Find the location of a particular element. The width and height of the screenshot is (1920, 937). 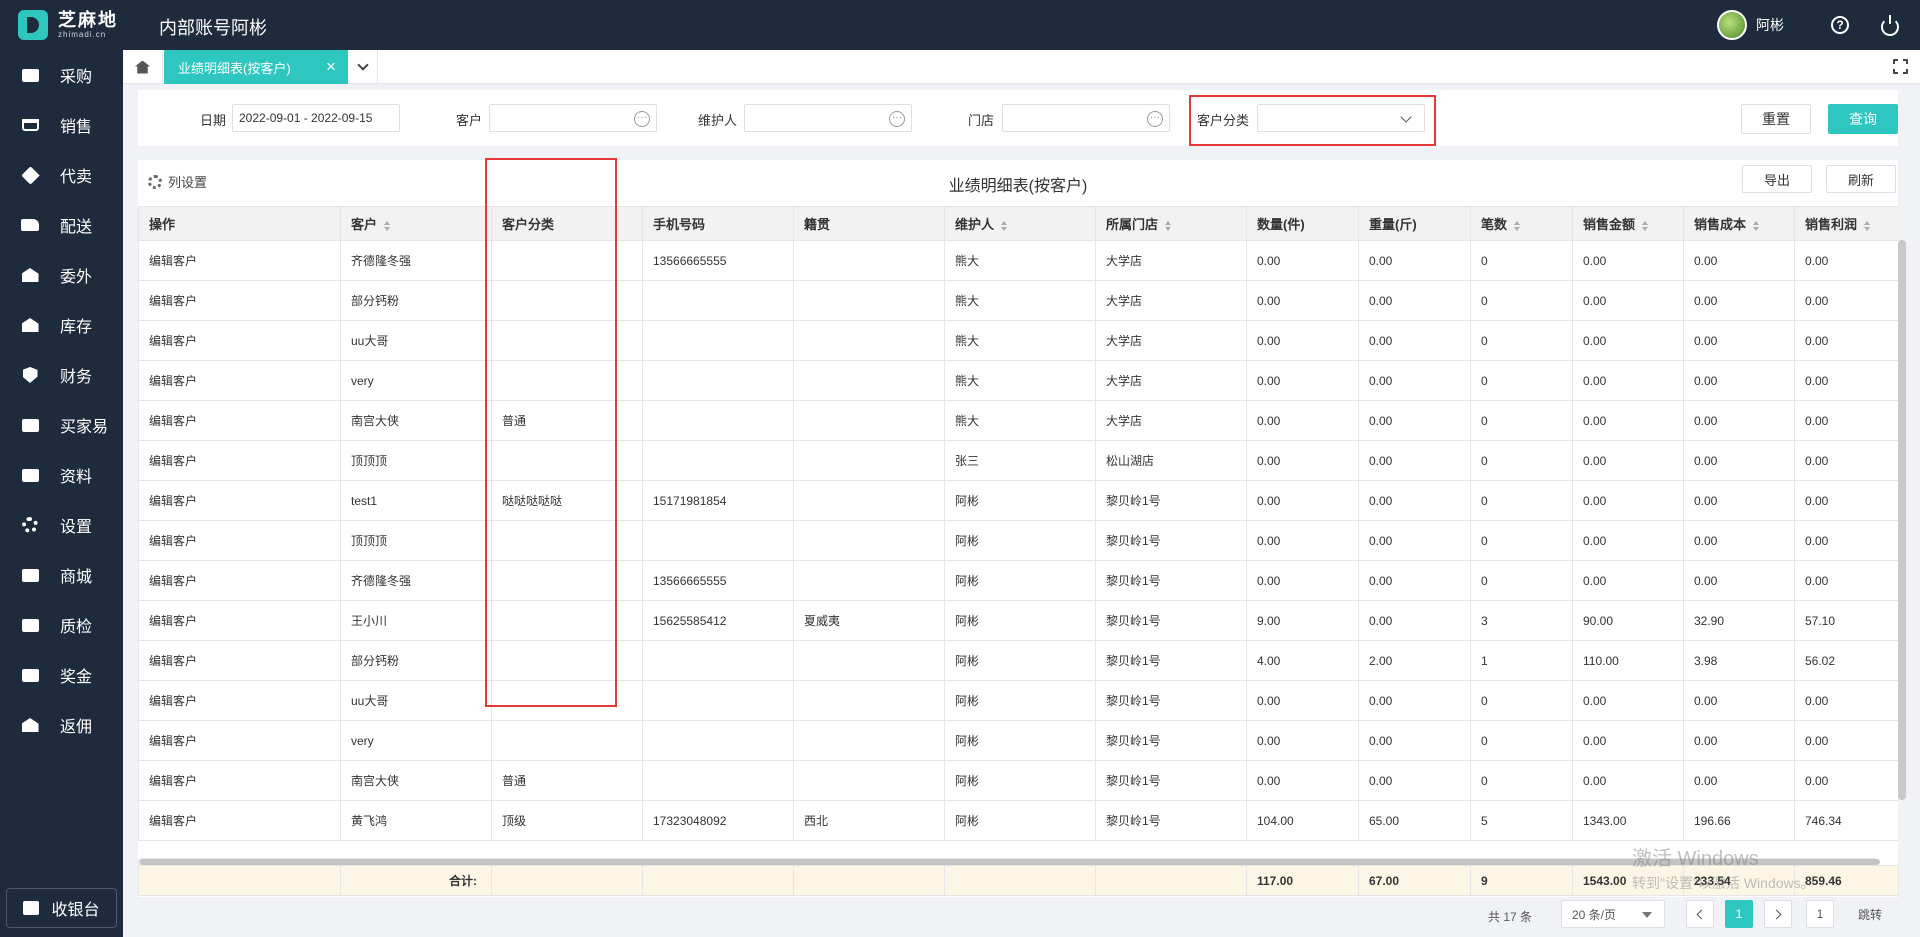

table-row: 编辑客户 南宫大侠 普通 熊大 大学店 0.00 0.00 0 0.00 0.00 0.00 is located at coordinates (1018, 420).